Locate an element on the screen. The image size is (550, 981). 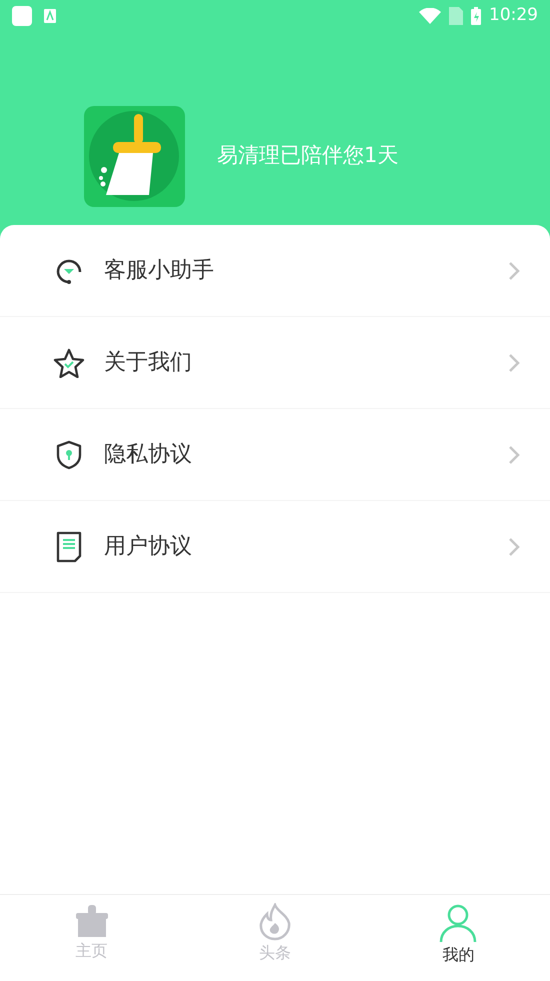
wifi-icon is located at coordinates (430, 16).